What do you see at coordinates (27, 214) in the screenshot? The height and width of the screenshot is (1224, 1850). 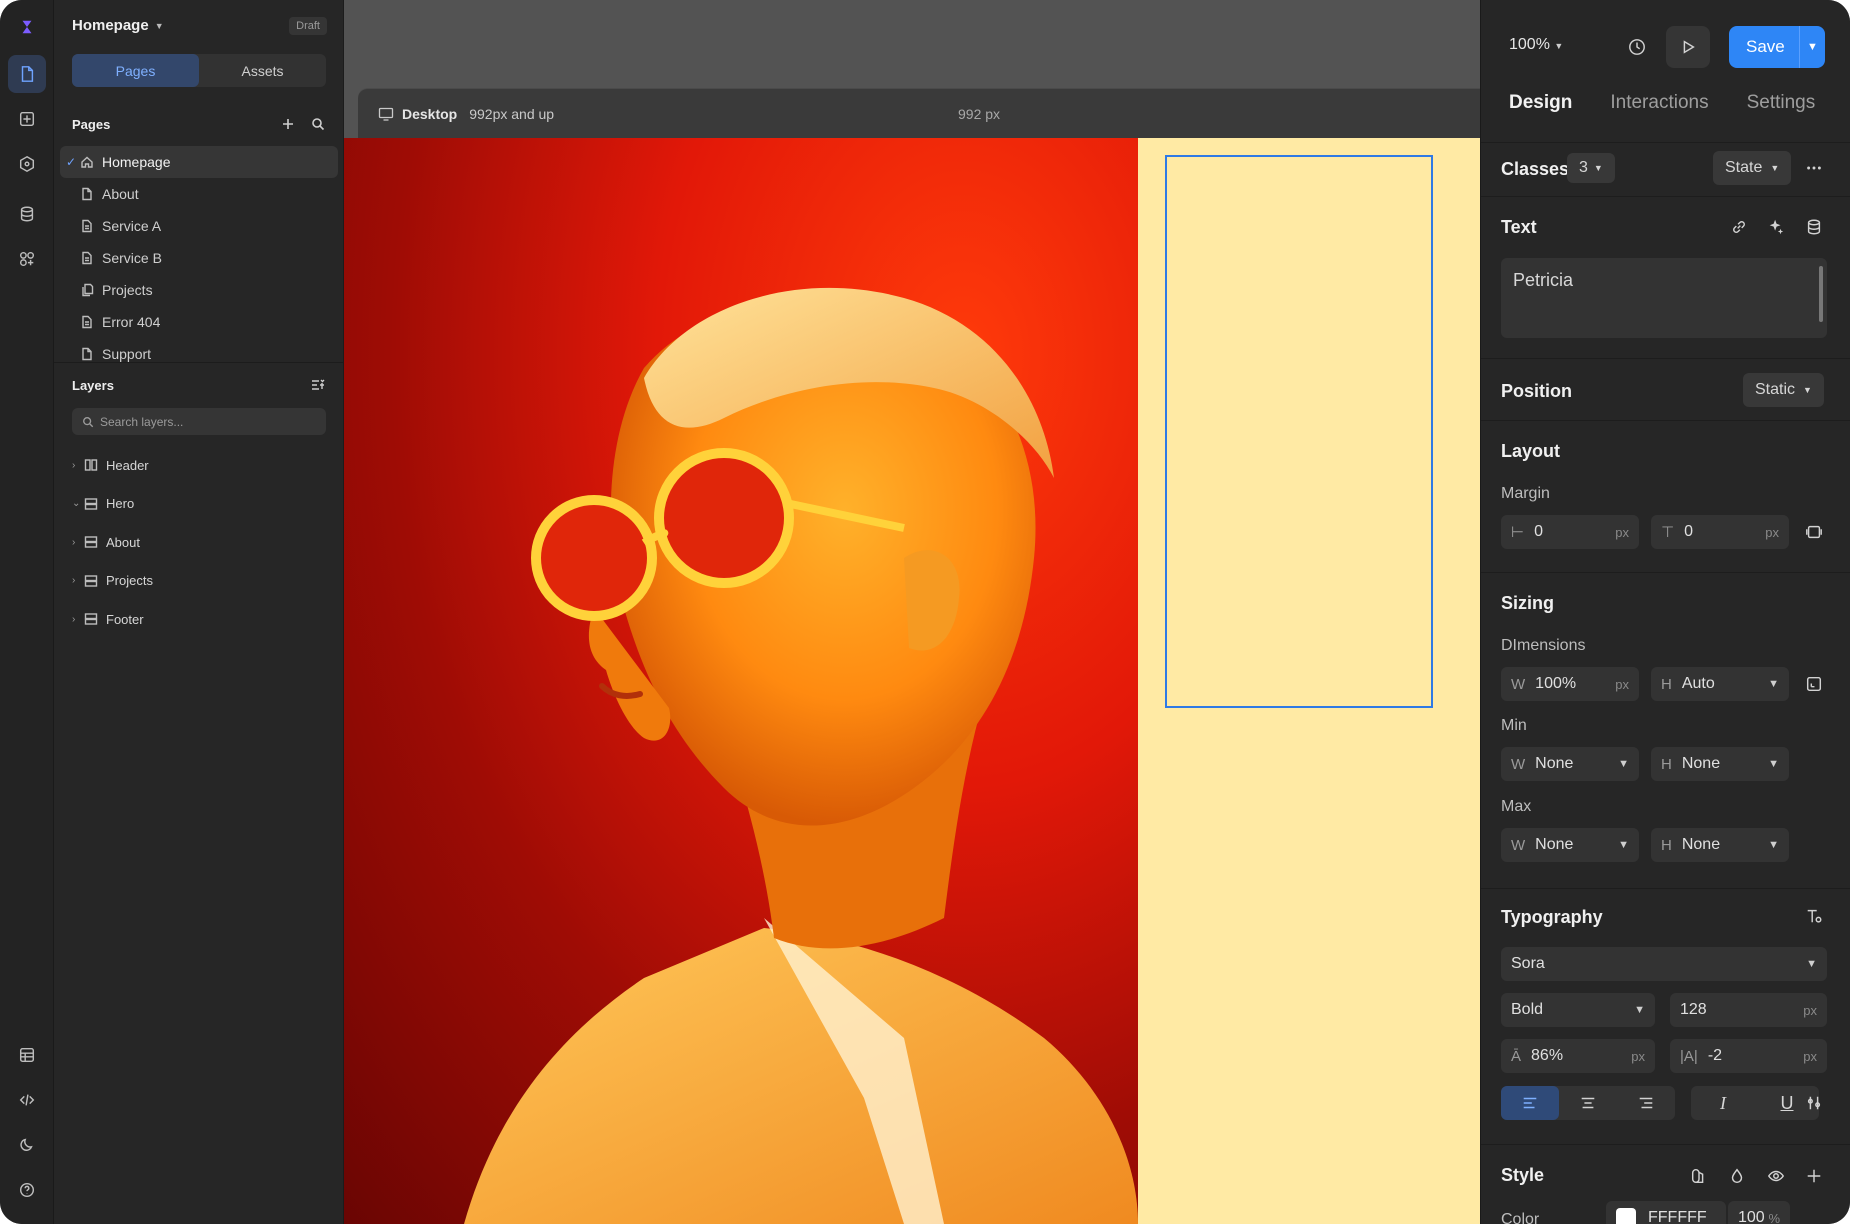 I see `database-icon` at bounding box center [27, 214].